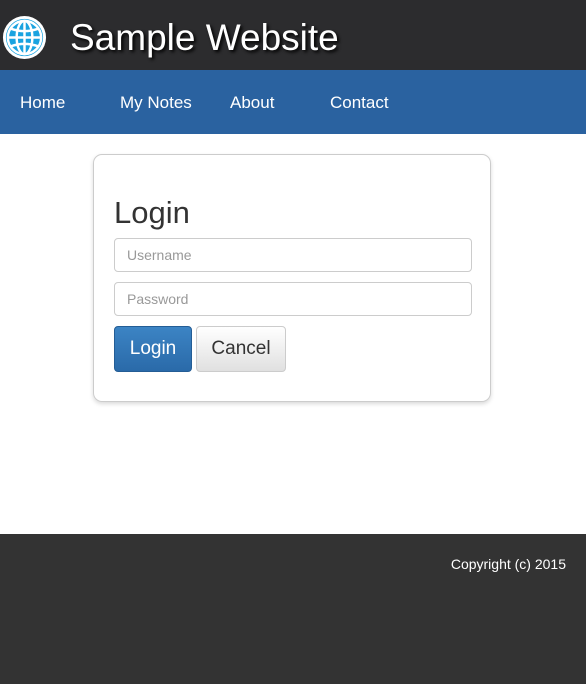 The height and width of the screenshot is (684, 586). Describe the element at coordinates (508, 564) in the screenshot. I see `copyright-text: Copyright (c) 2015` at that location.